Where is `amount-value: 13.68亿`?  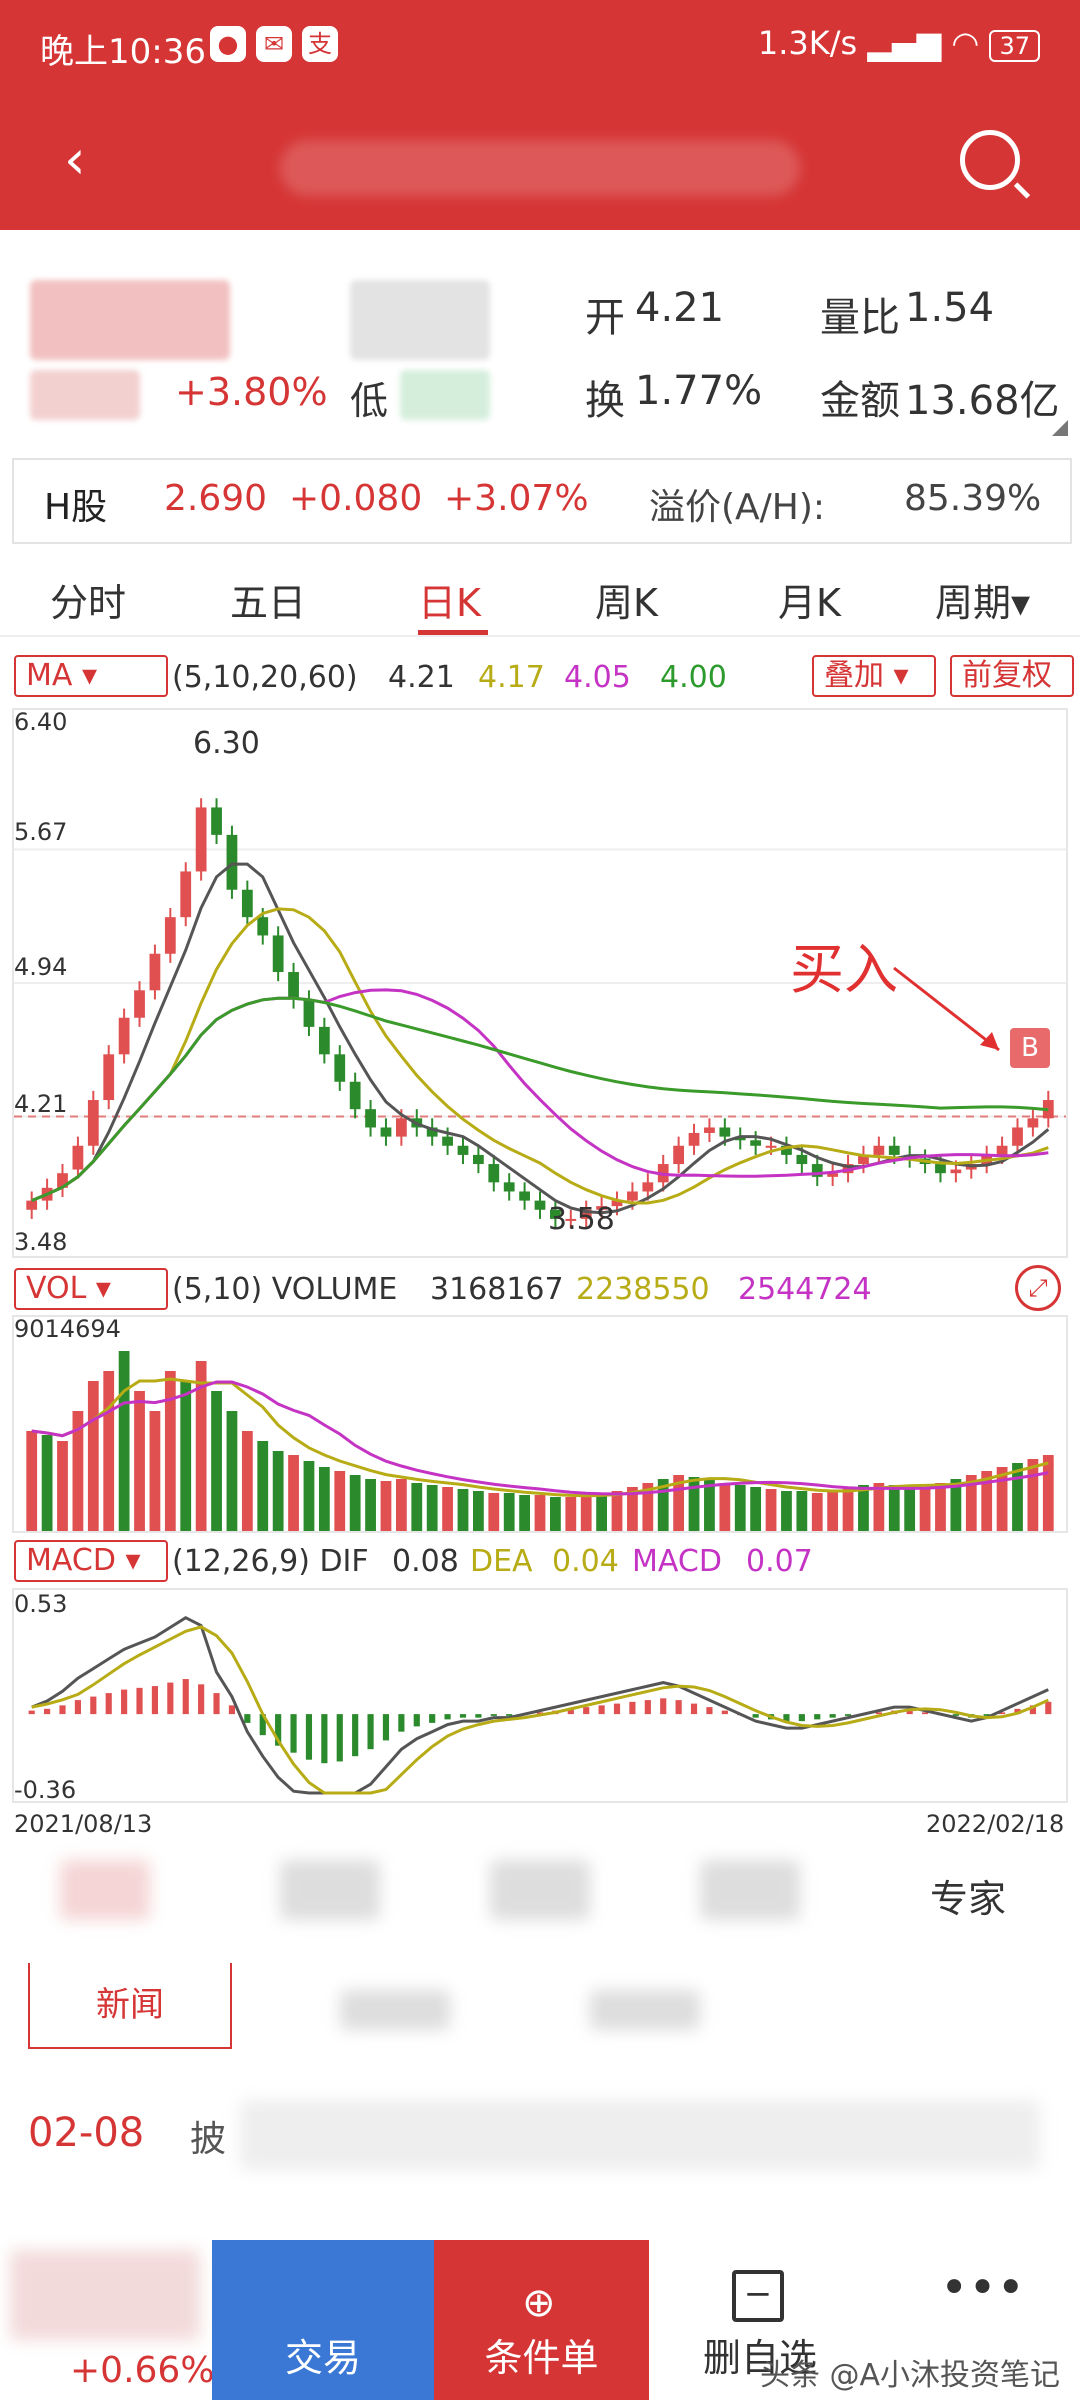 amount-value: 13.68亿 is located at coordinates (982, 401).